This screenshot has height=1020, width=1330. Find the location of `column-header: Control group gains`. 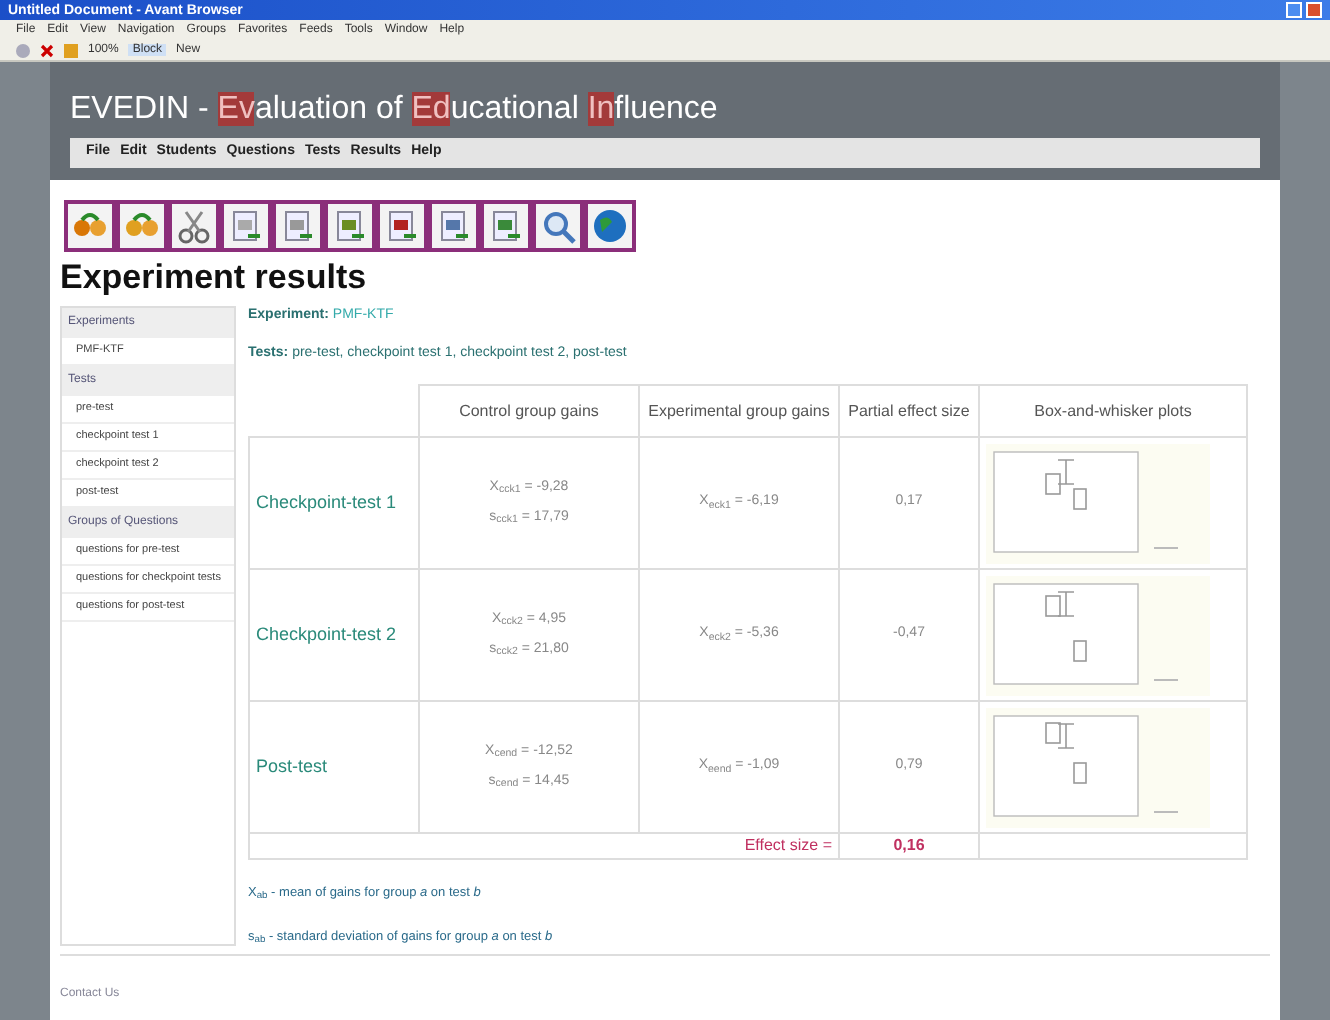

column-header: Control group gains is located at coordinates (529, 411).